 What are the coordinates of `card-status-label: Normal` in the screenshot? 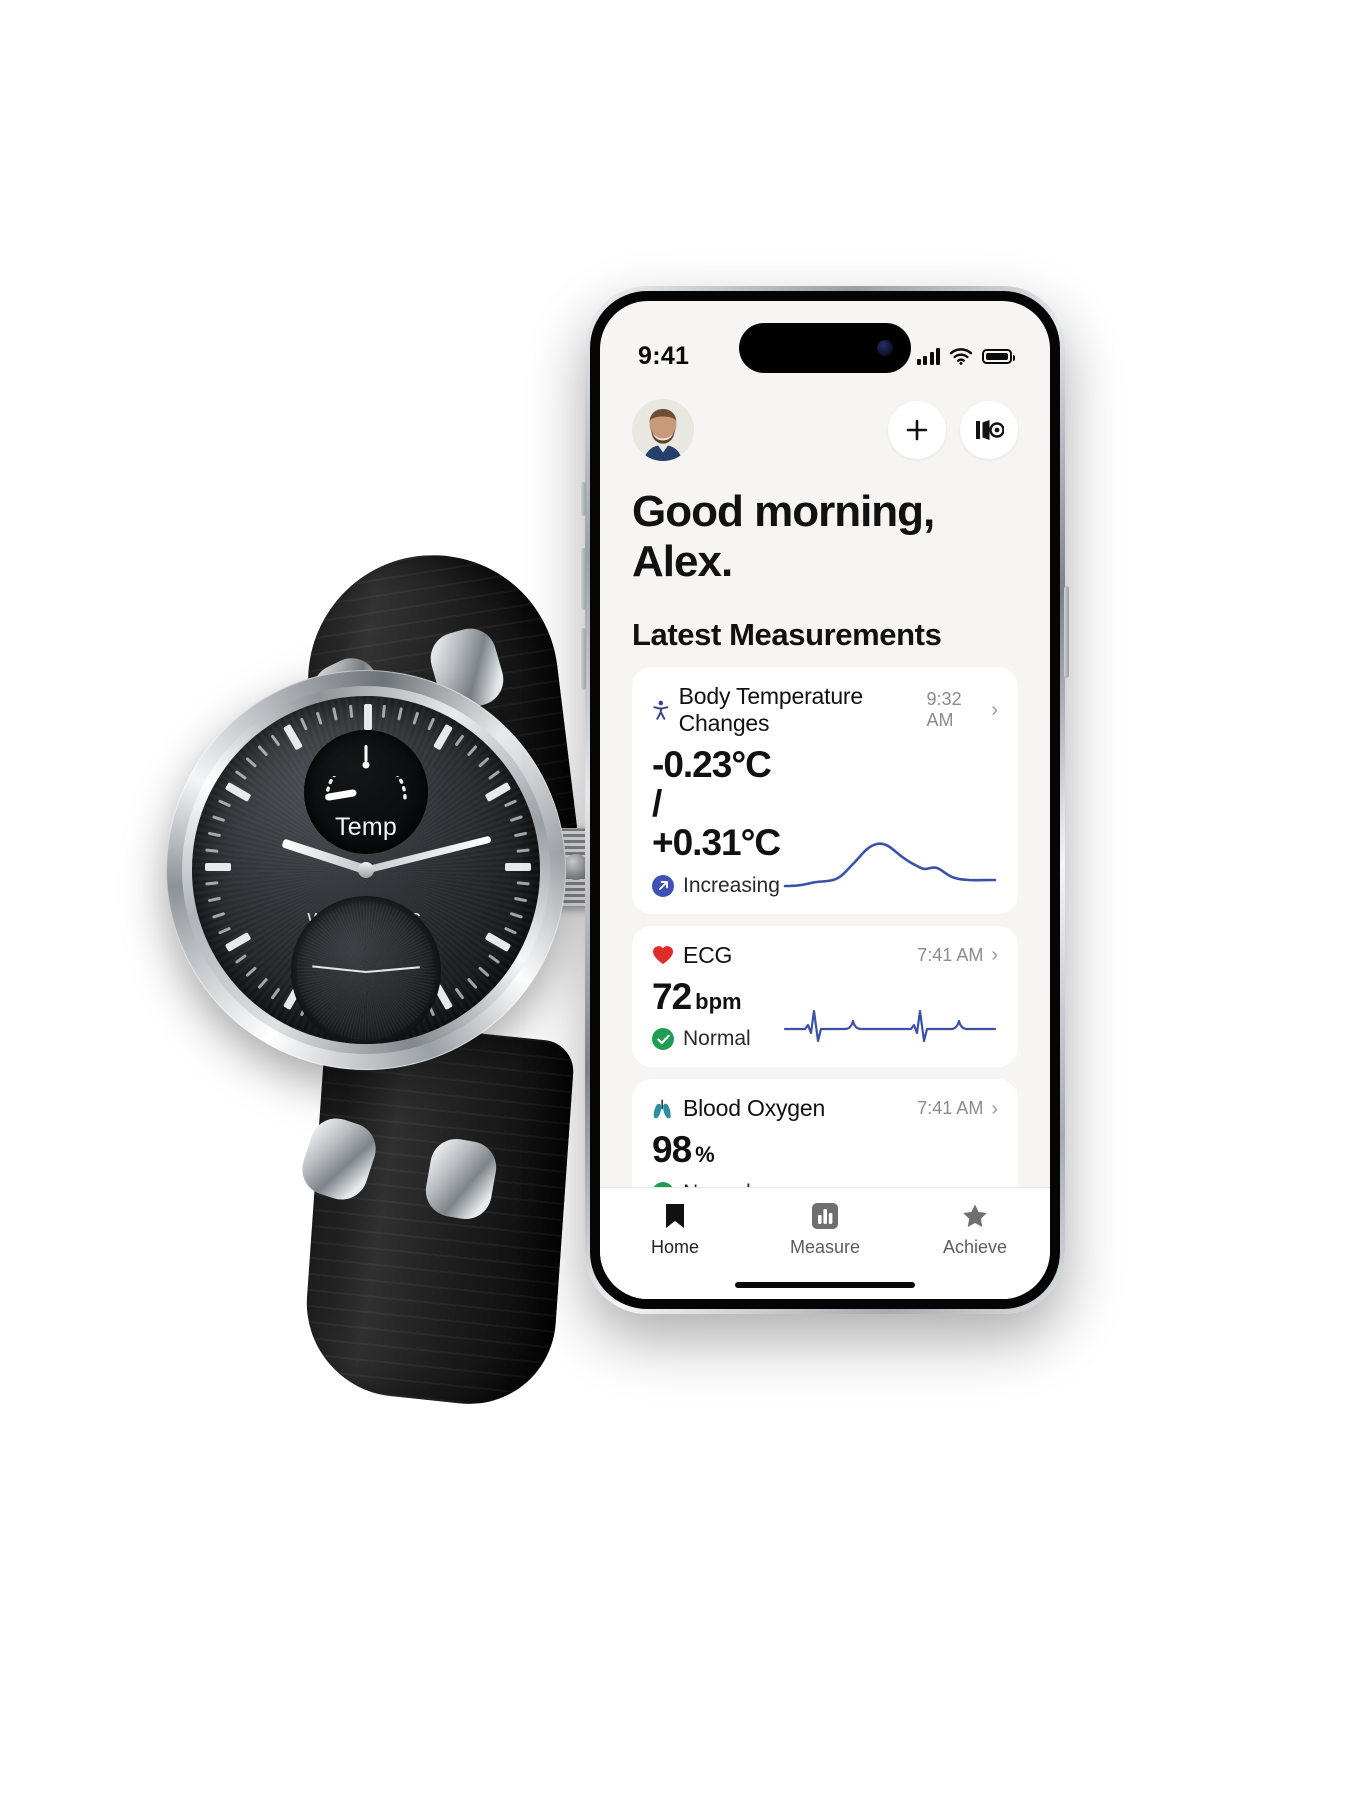 It's located at (717, 1039).